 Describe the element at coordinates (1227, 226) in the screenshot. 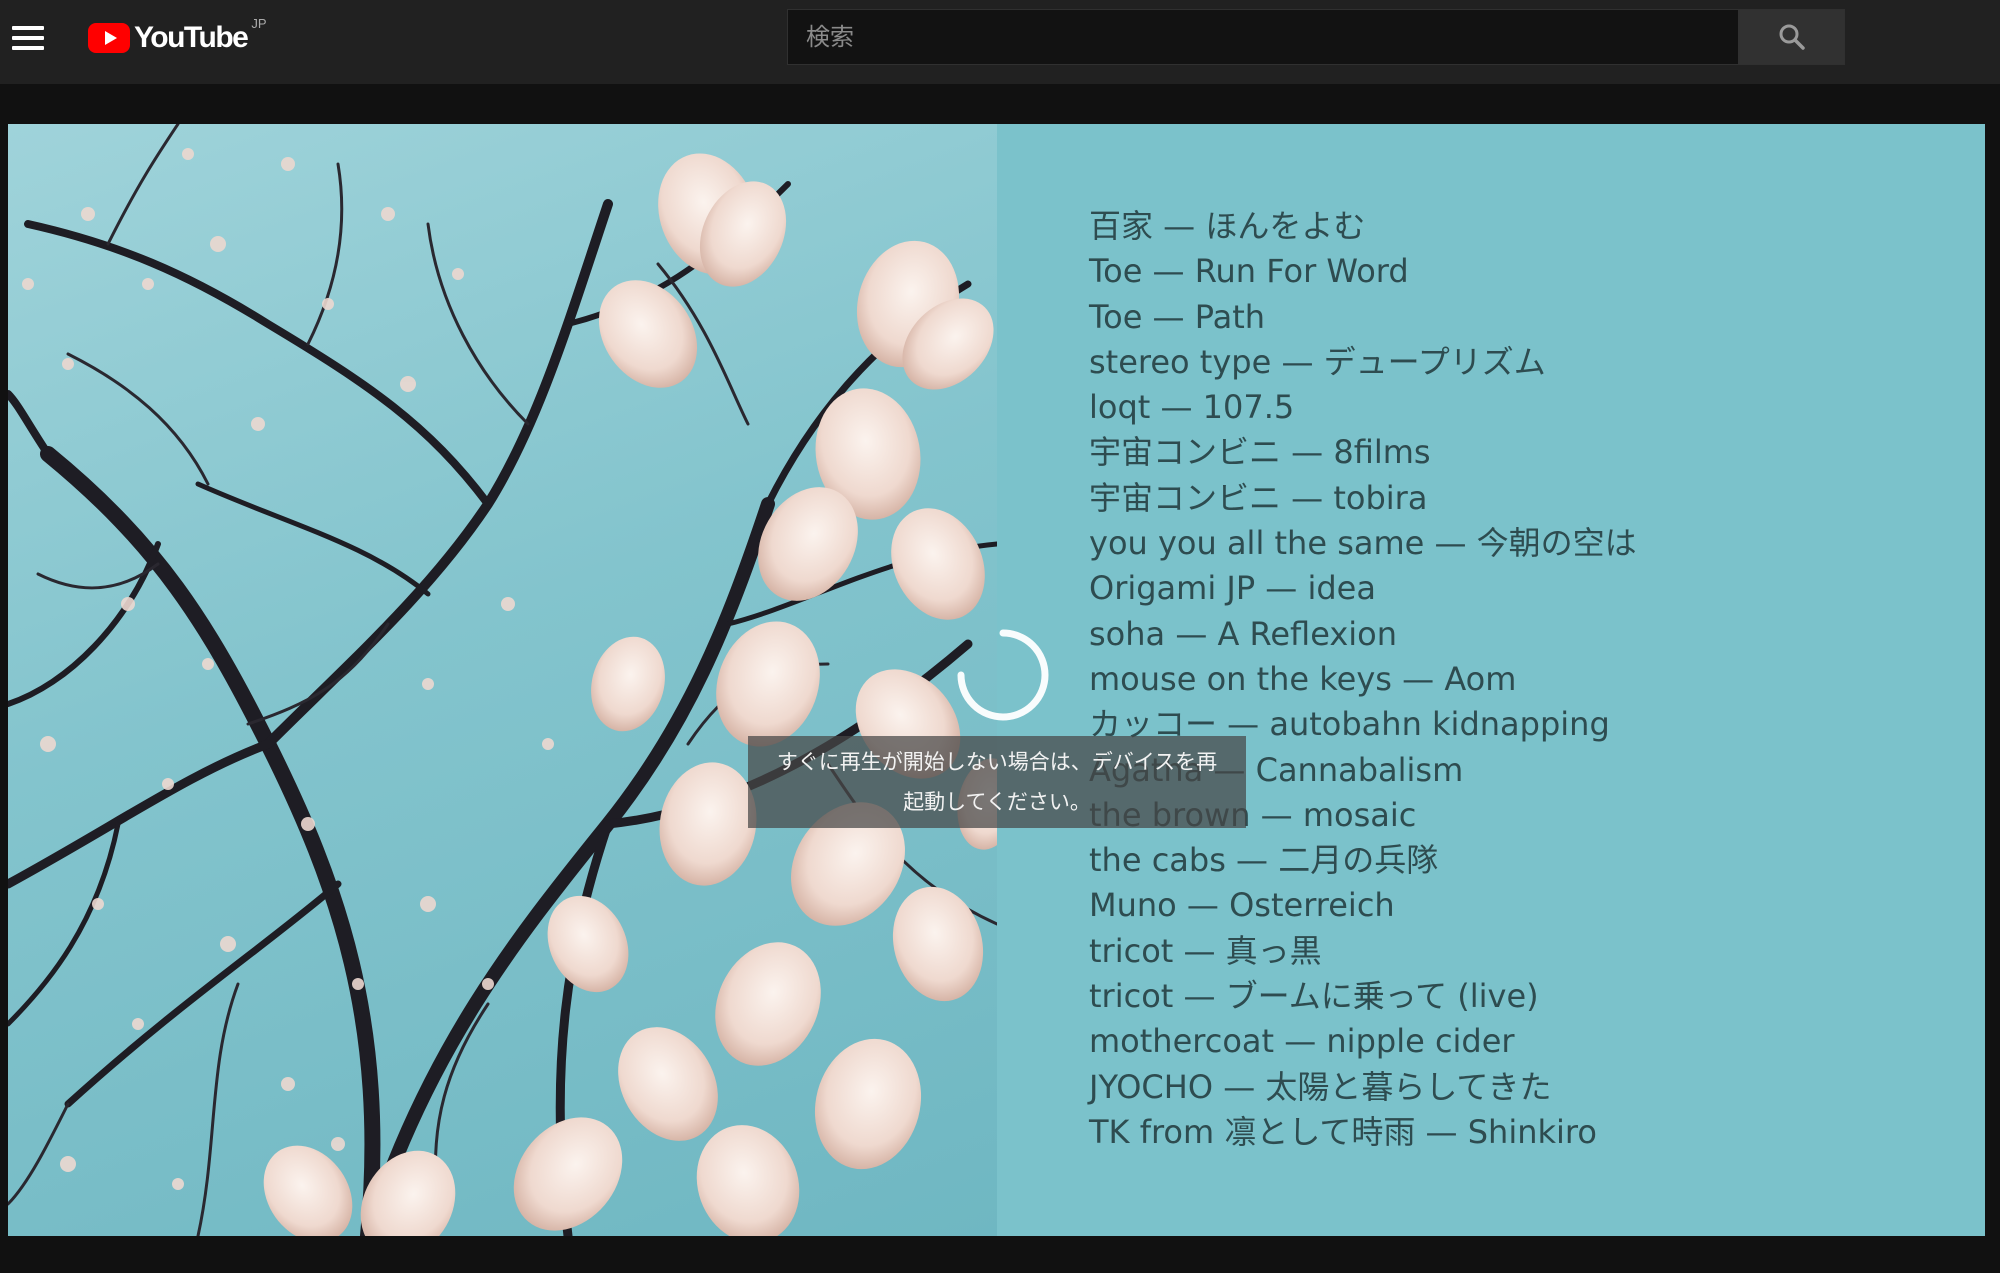

I see `track-item: 百家 — ほんをよむ` at that location.